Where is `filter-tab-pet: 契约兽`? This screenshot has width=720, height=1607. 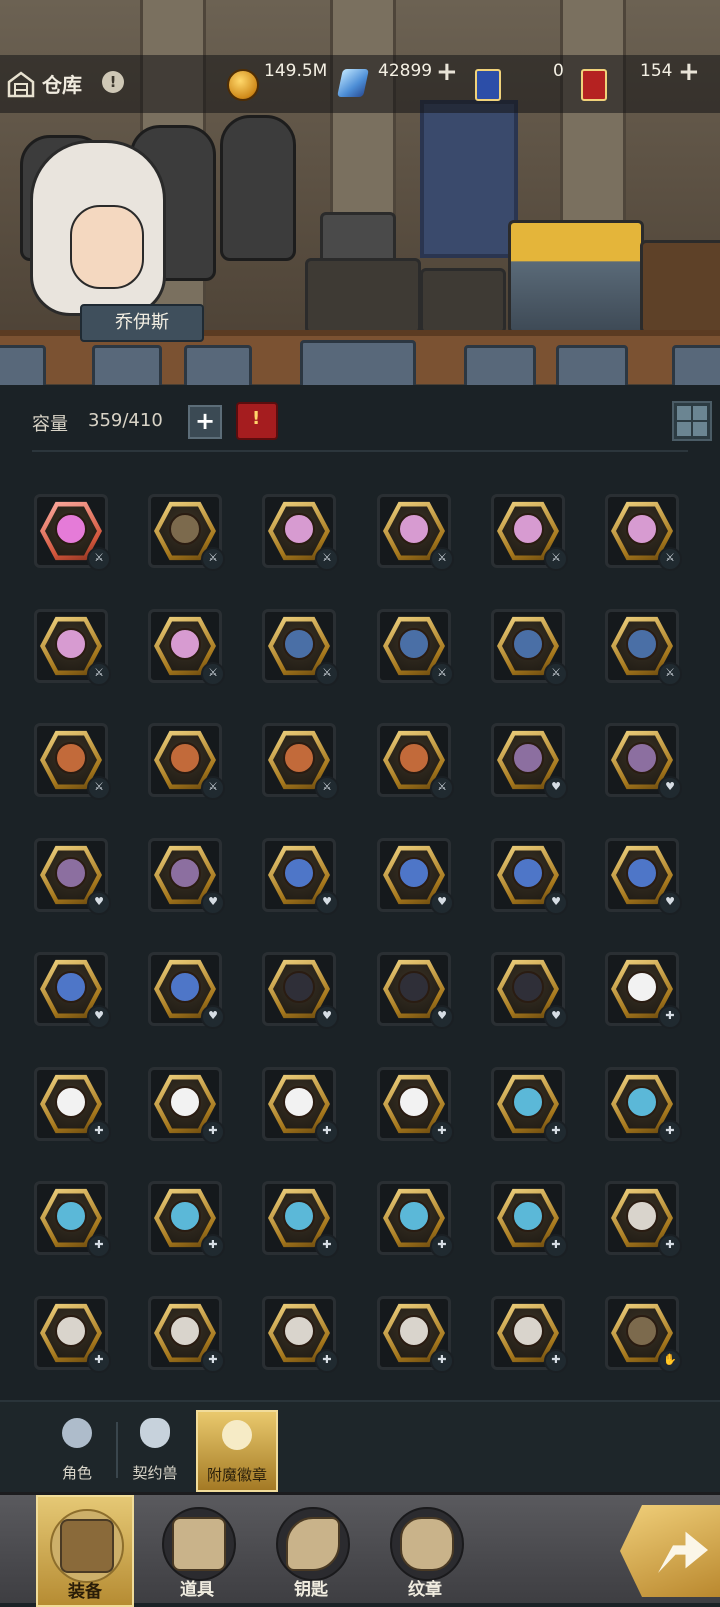
filter-tab-pet: 契约兽 is located at coordinates (155, 1449).